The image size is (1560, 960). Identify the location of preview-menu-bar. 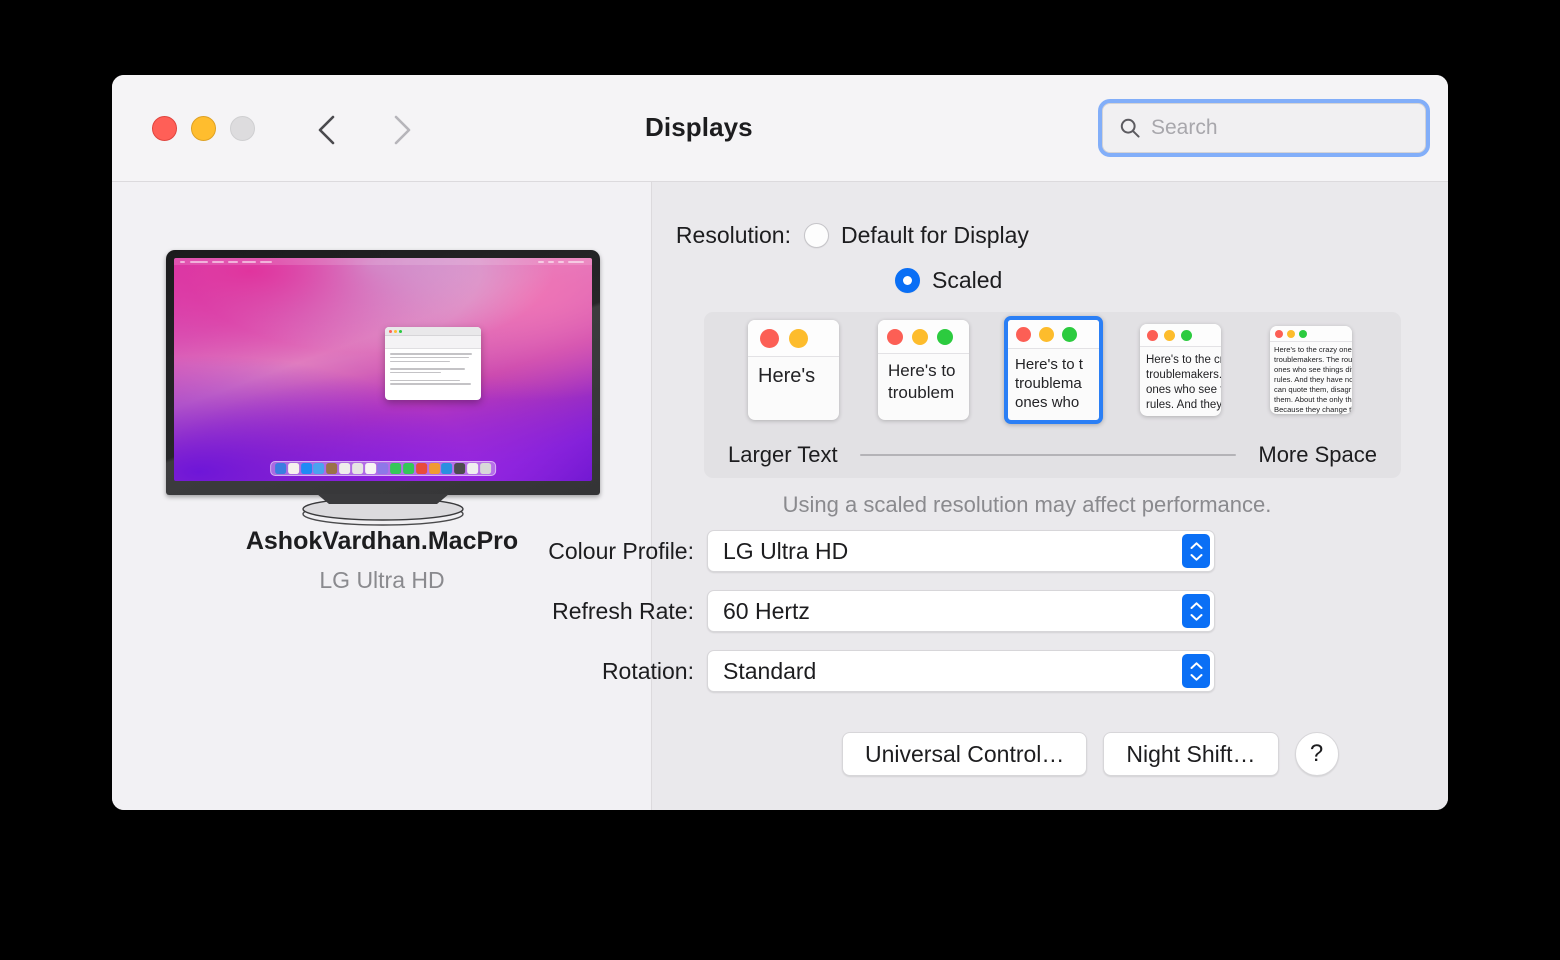
(383, 261).